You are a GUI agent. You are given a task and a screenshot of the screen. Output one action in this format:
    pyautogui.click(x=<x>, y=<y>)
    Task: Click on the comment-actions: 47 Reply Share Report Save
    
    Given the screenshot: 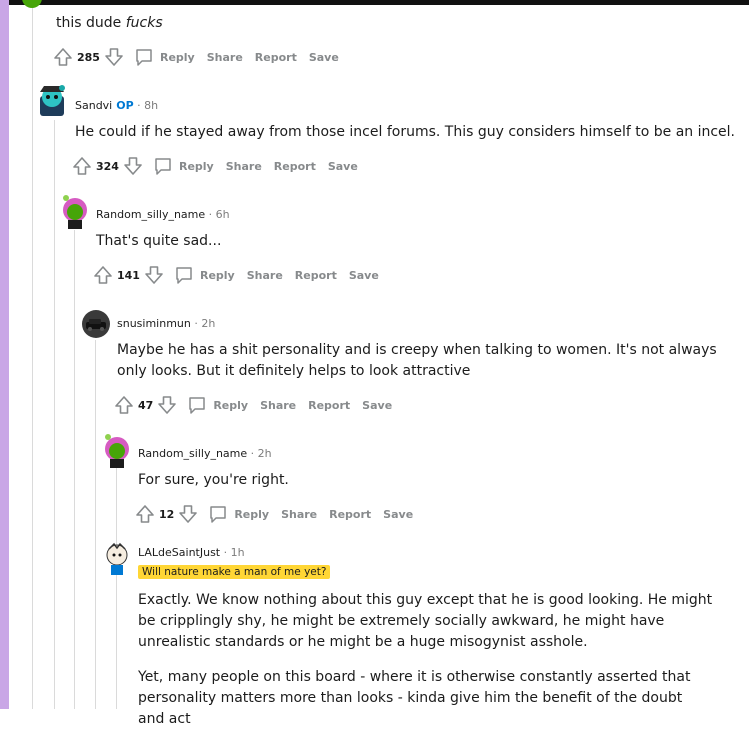 What is the action you would take?
    pyautogui.click(x=253, y=405)
    